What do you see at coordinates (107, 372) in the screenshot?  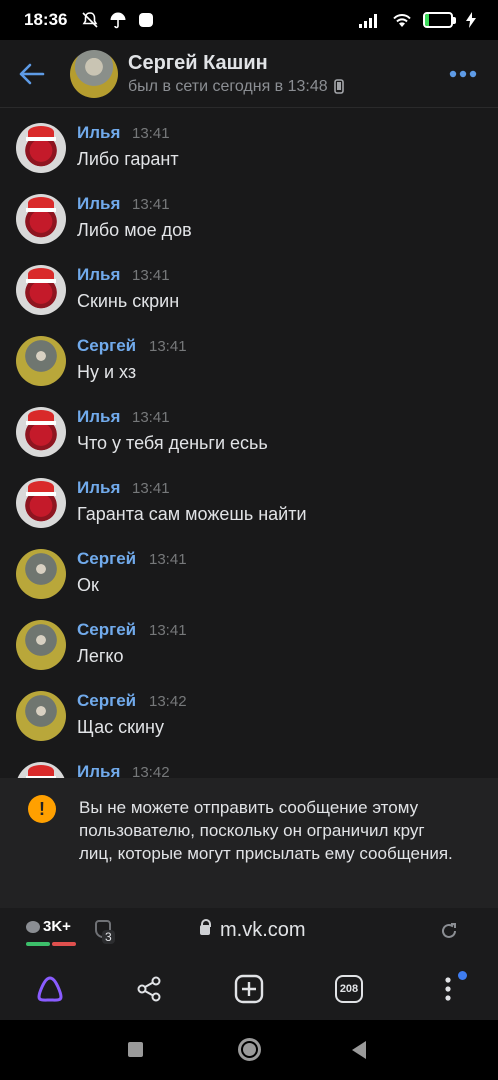 I see `message-text: Ну и хз` at bounding box center [107, 372].